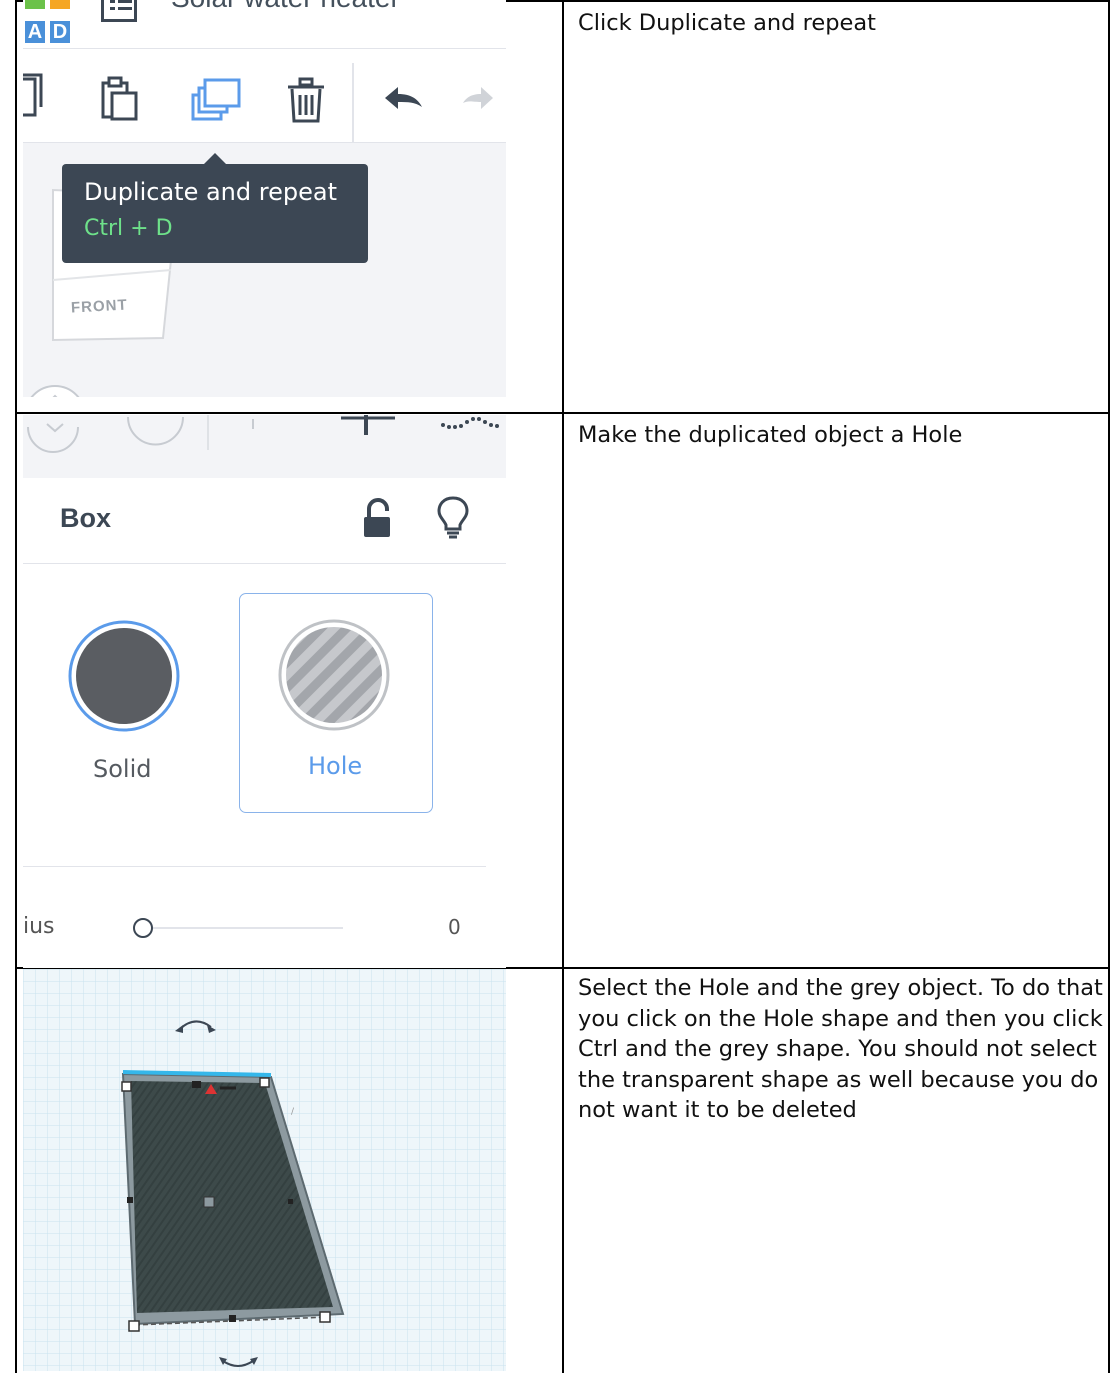 The height and width of the screenshot is (1373, 1110). Describe the element at coordinates (86, 518) in the screenshot. I see `shape-name: Box` at that location.